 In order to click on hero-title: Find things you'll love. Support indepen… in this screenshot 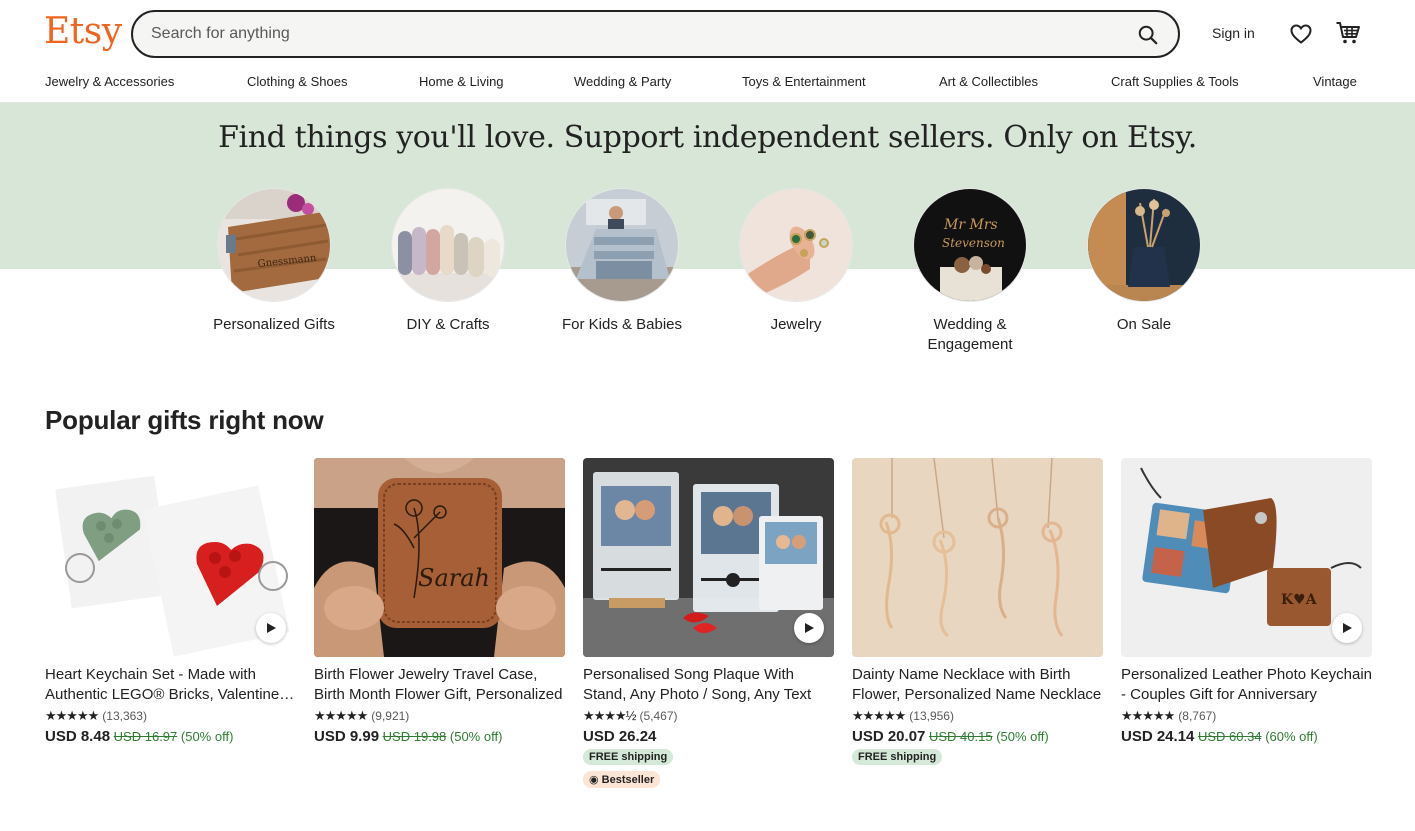, I will do `click(707, 137)`.